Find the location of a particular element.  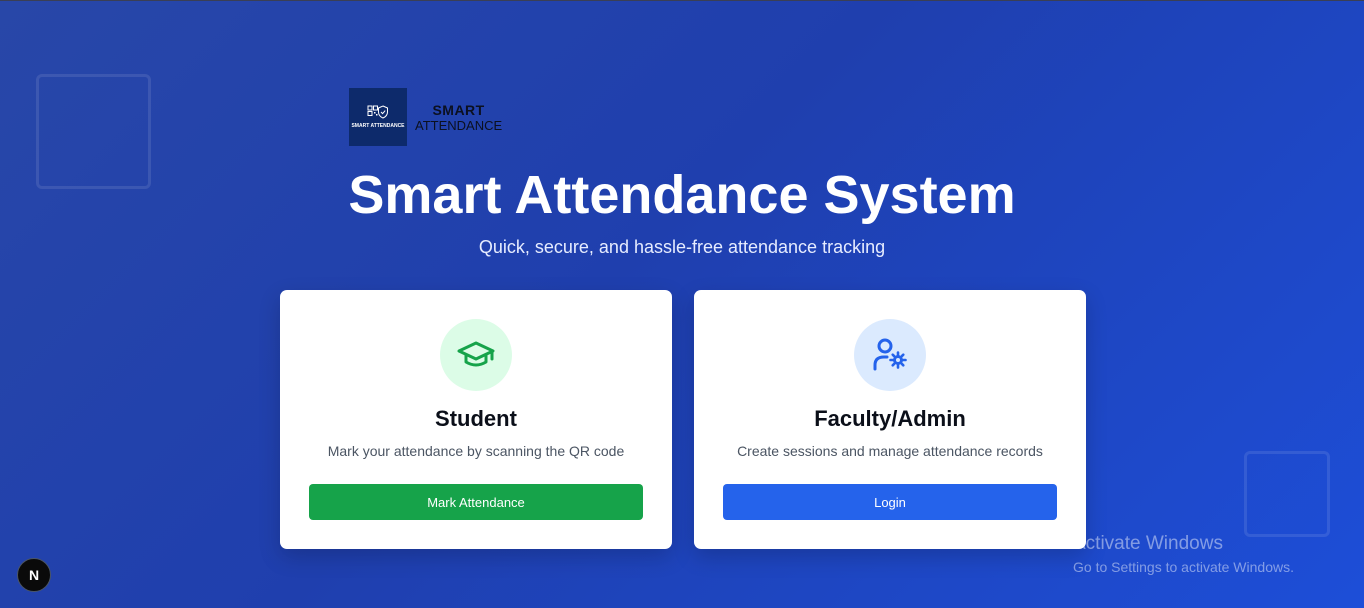

faculty-admin-card-title: Faculty/Admin is located at coordinates (890, 418).